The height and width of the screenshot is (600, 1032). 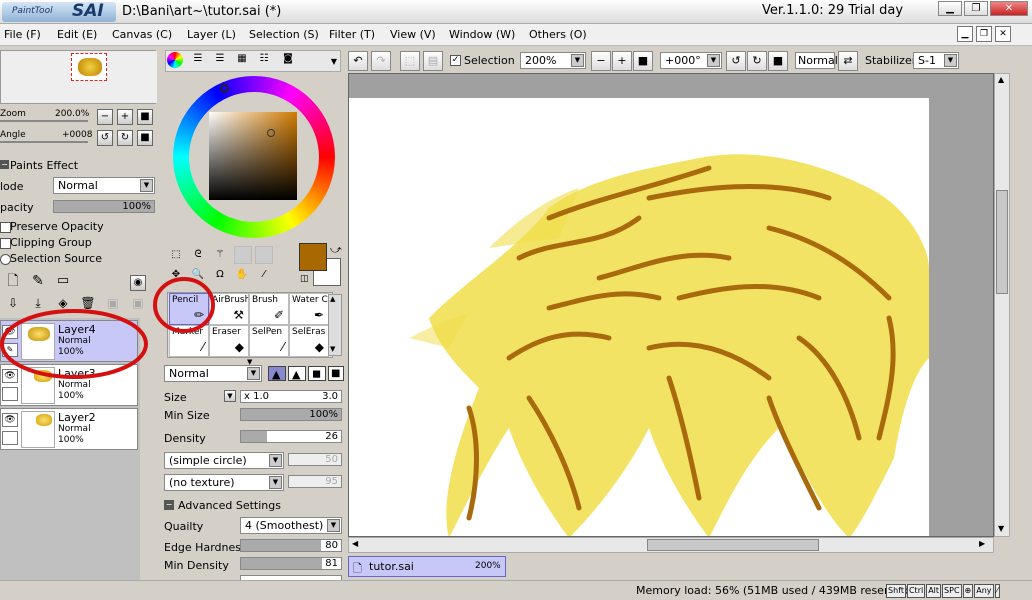 What do you see at coordinates (175, 60) in the screenshot?
I see `color-wheel-tab` at bounding box center [175, 60].